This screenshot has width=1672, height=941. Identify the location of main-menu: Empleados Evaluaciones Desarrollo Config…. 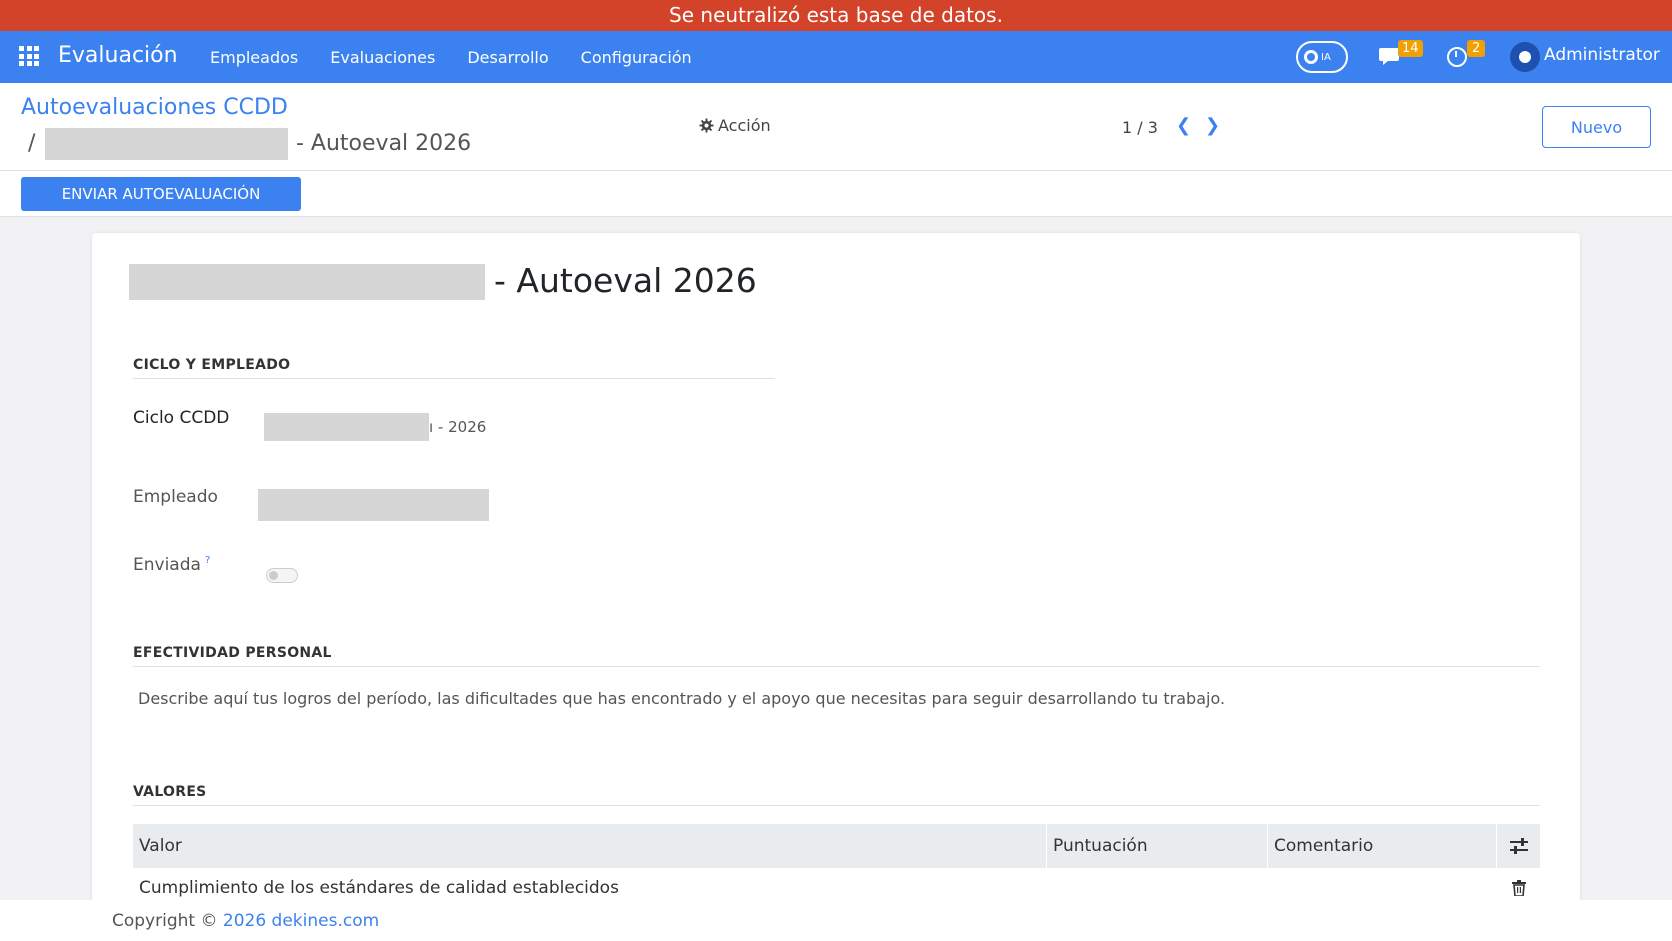
(467, 57).